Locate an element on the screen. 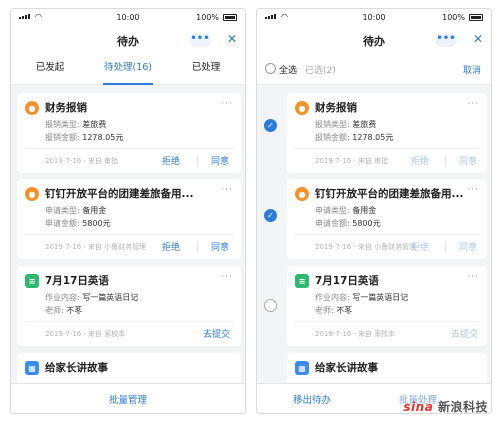  selection-bar: 全选 已选(2) 取消 is located at coordinates (374, 69).